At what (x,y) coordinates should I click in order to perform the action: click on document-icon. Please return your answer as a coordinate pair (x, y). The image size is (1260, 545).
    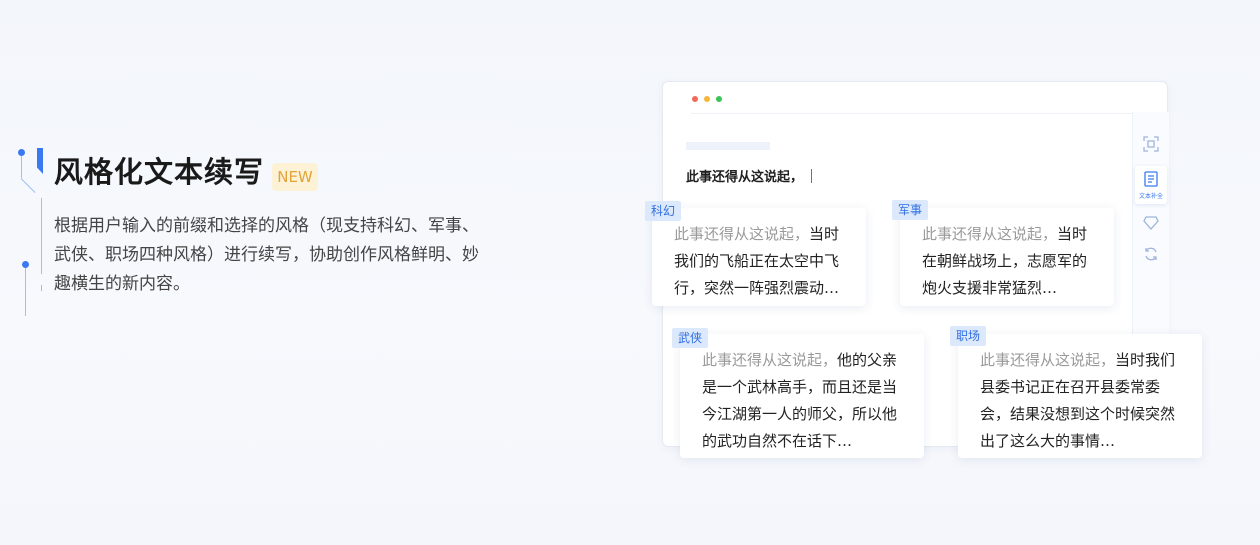
    Looking at the image, I should click on (1151, 181).